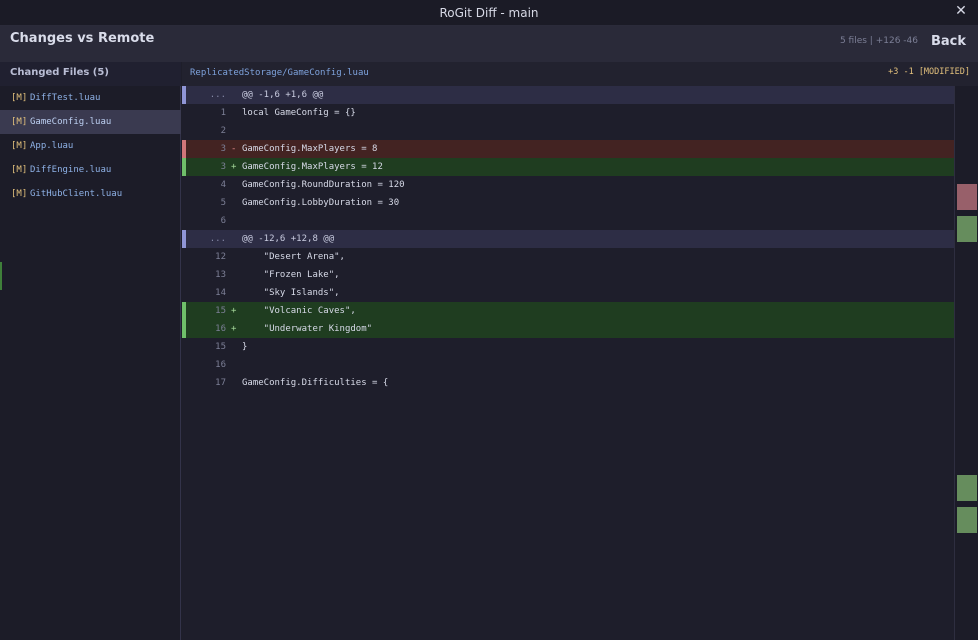 The width and height of the screenshot is (978, 640). What do you see at coordinates (568, 365) in the screenshot?
I see `context-line: 16` at bounding box center [568, 365].